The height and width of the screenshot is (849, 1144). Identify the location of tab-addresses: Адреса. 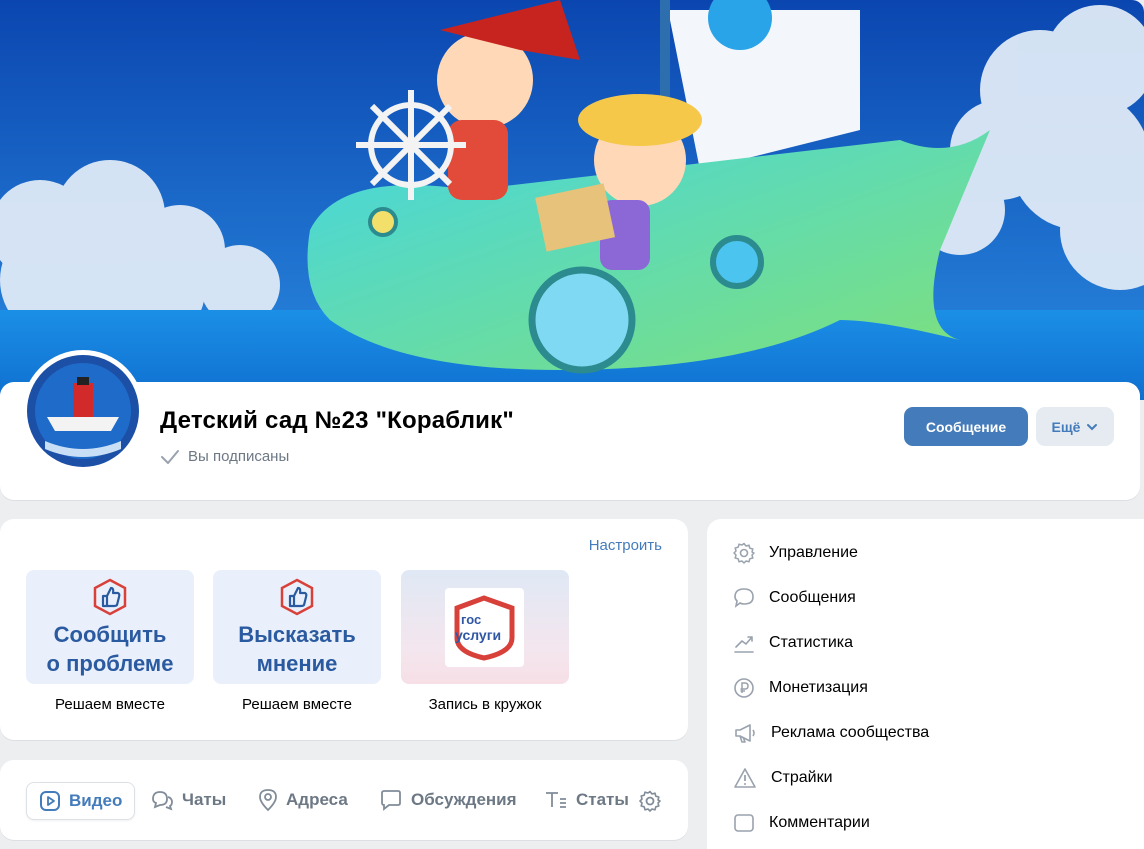
(303, 800).